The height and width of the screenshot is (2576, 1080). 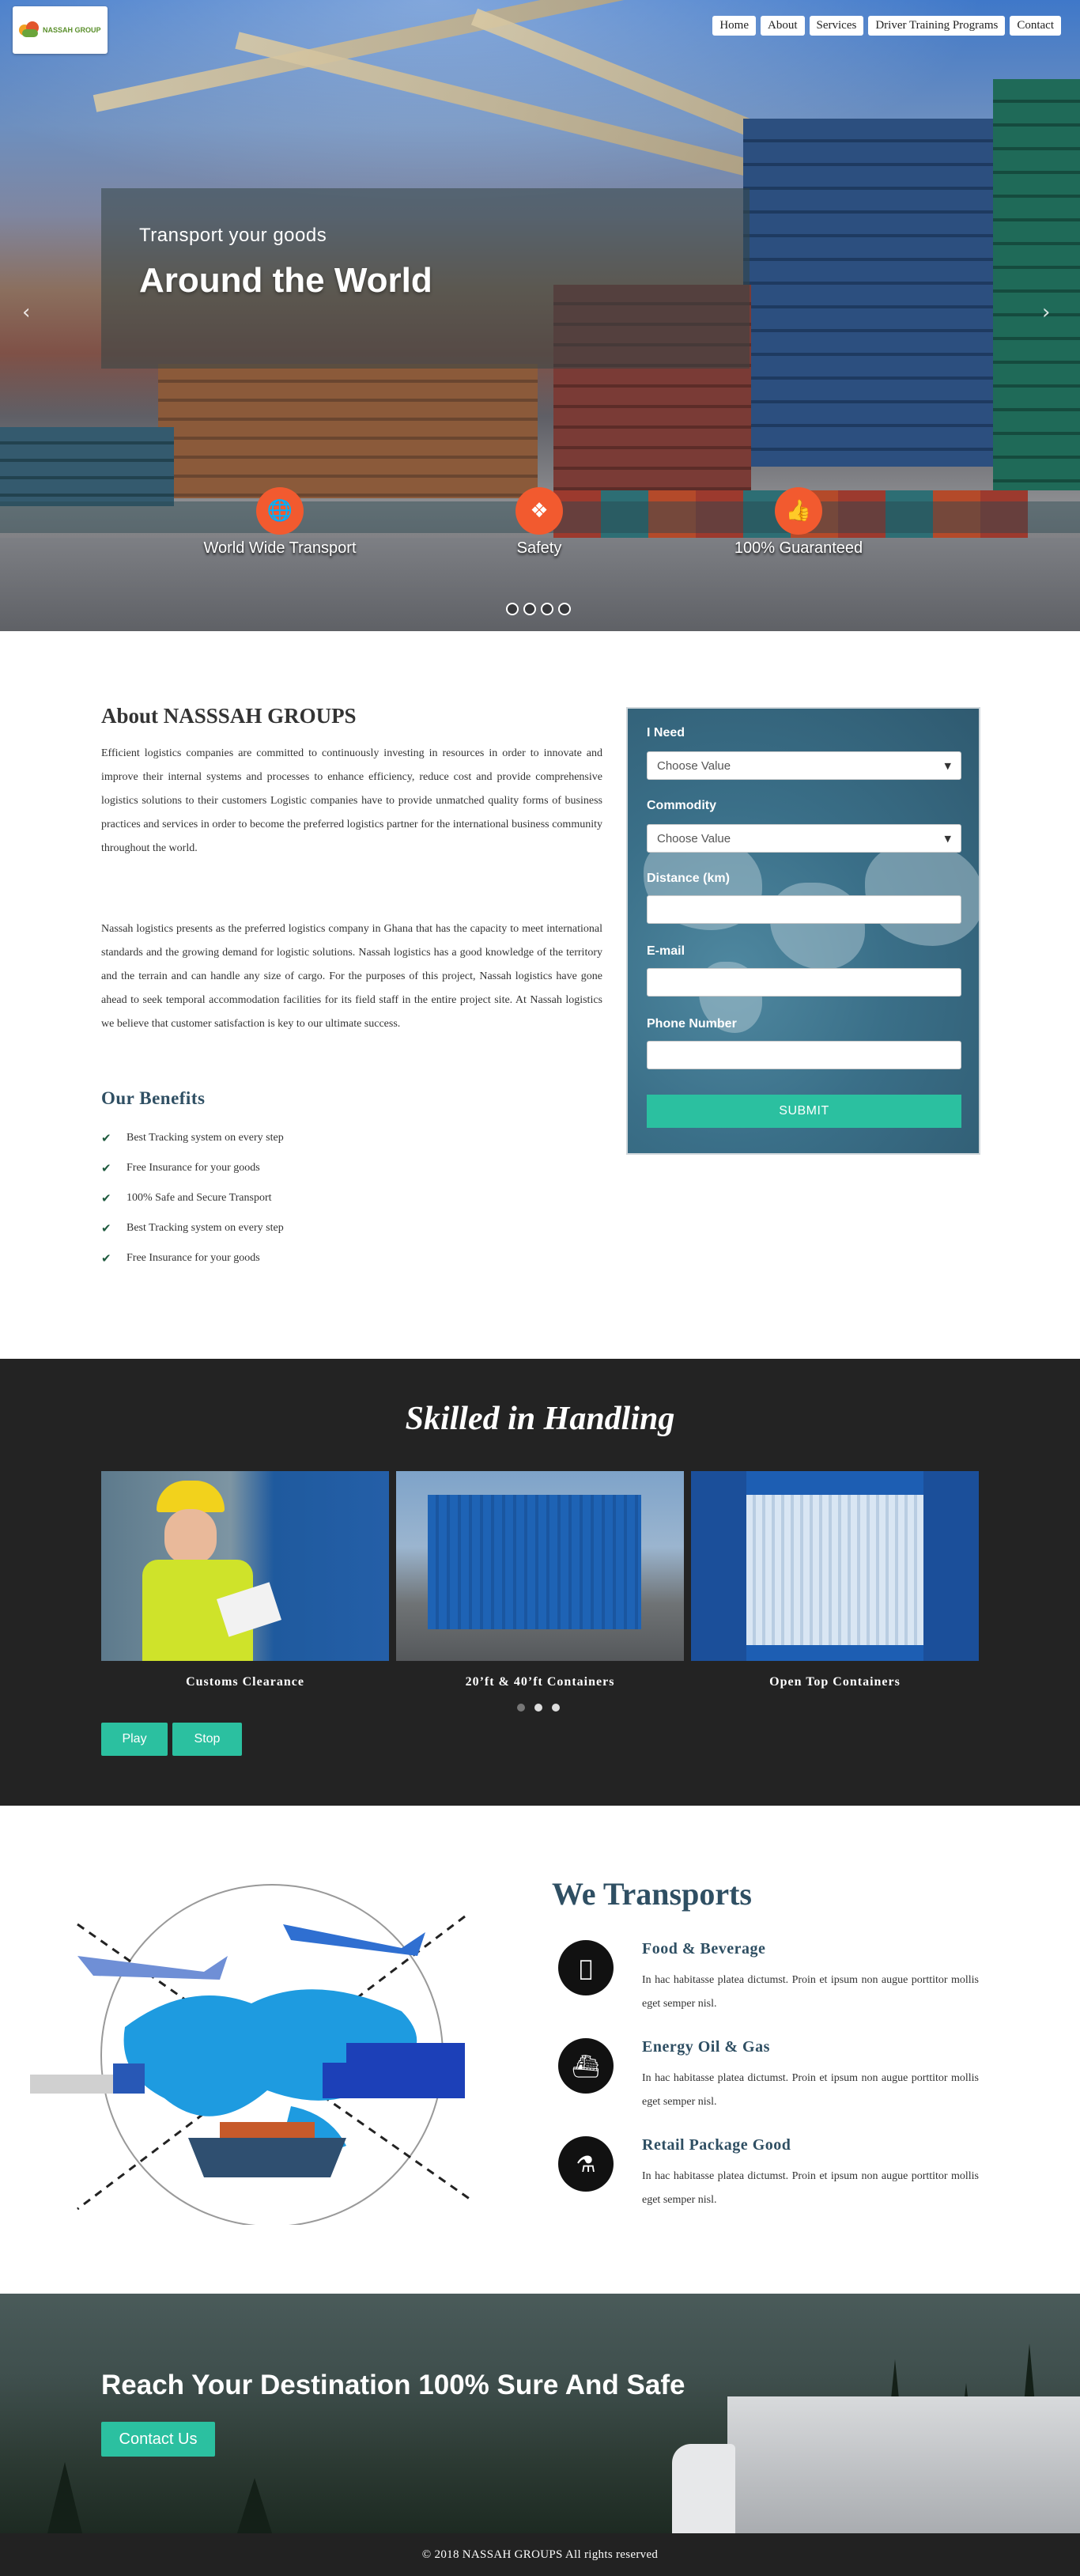 What do you see at coordinates (922, 895) in the screenshot?
I see `world-map-bg` at bounding box center [922, 895].